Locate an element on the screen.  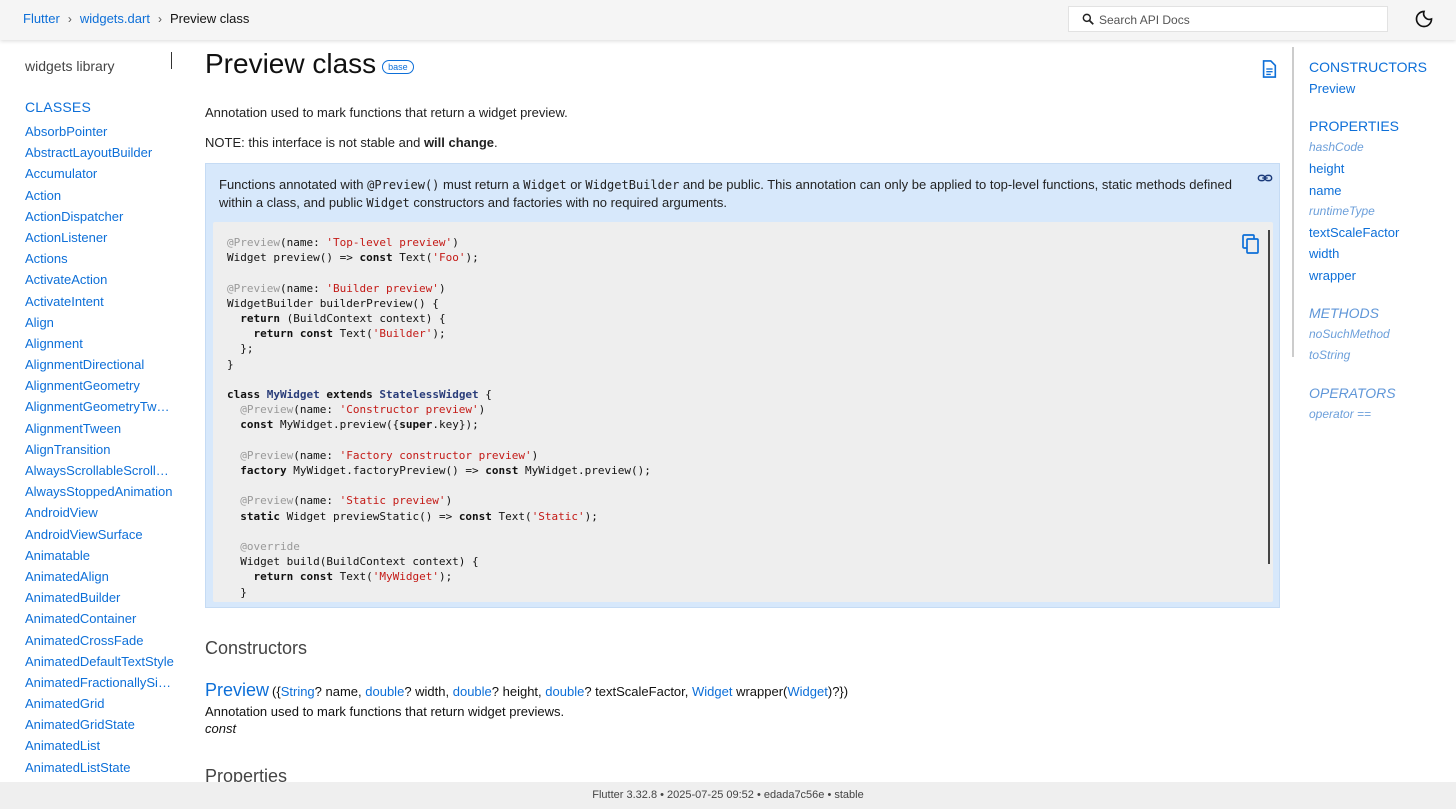
sig-text: ? height, is located at coordinates (518, 691).